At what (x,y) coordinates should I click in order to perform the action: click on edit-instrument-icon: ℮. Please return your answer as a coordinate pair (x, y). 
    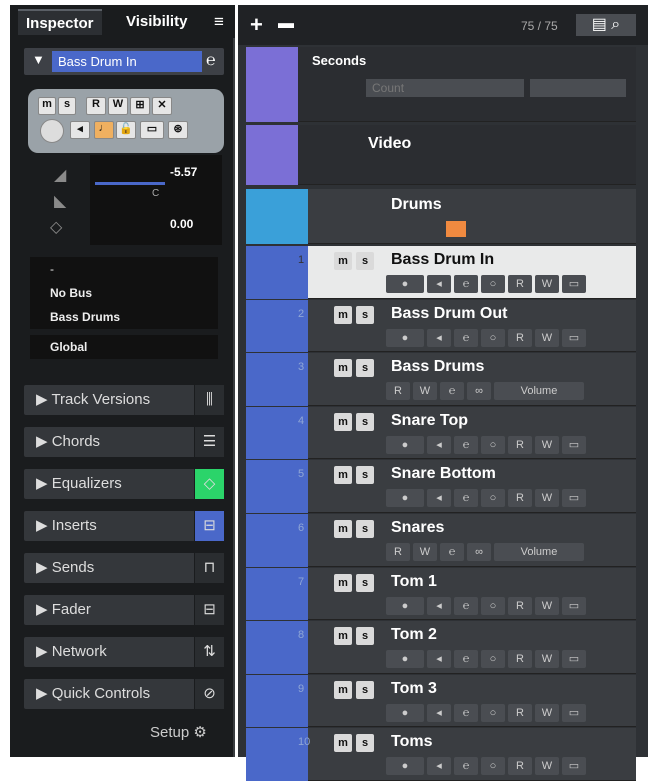
    Looking at the image, I should click on (211, 61).